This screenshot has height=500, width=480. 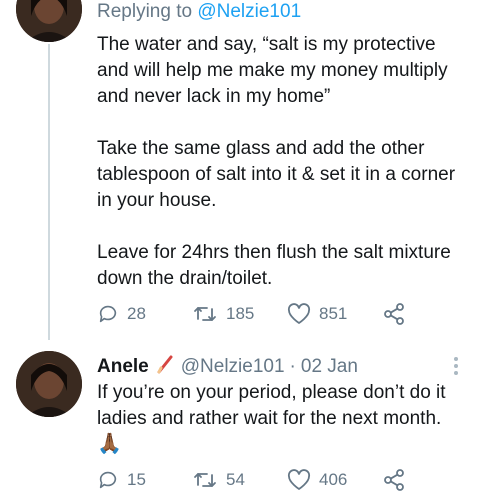 I want to click on like-count: 851, so click(x=333, y=313).